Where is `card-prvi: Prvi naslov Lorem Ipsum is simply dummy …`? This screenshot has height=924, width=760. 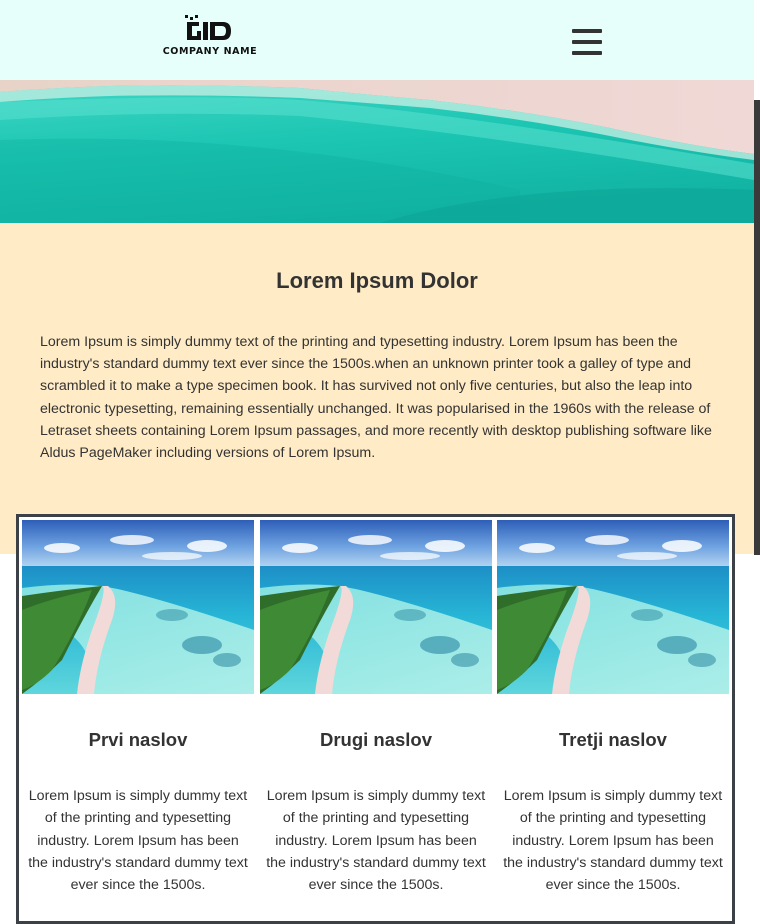
card-prvi: Prvi naslov Lorem Ipsum is simply dummy … is located at coordinates (138, 718).